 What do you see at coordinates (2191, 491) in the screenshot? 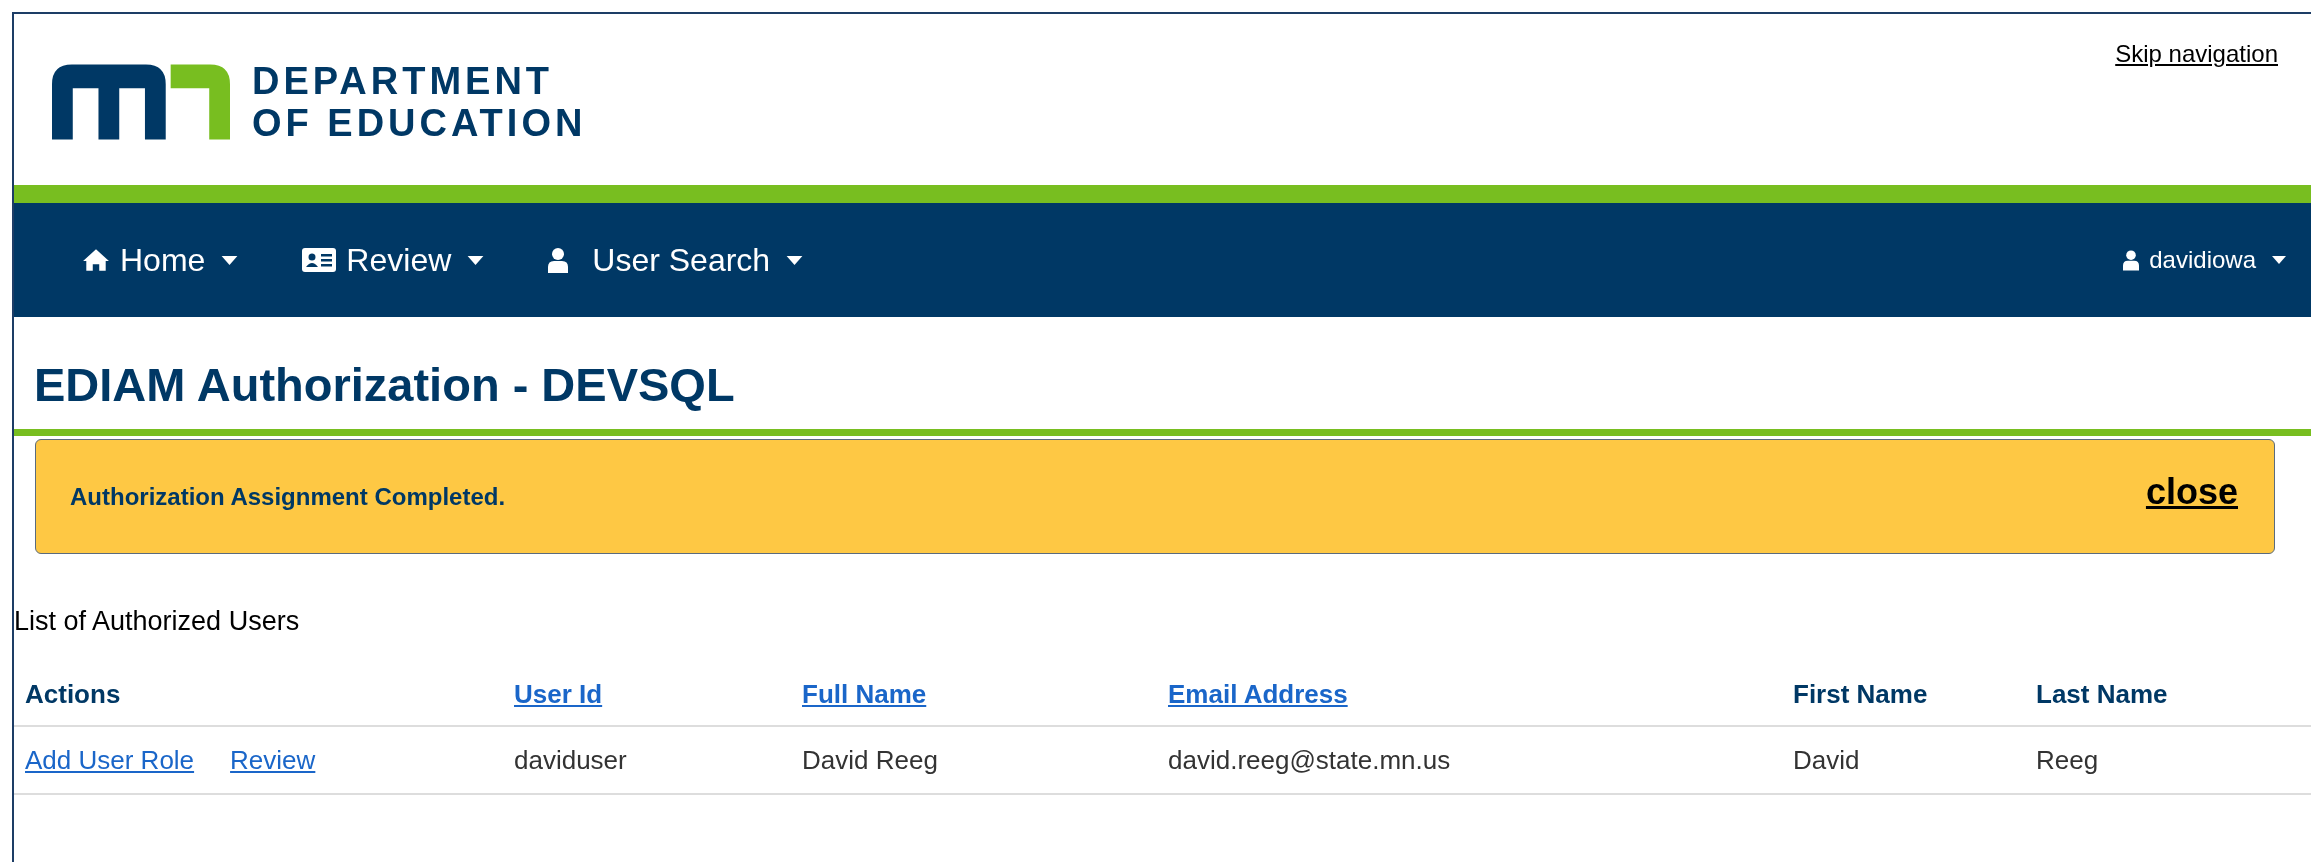
I see `close-link: close` at bounding box center [2191, 491].